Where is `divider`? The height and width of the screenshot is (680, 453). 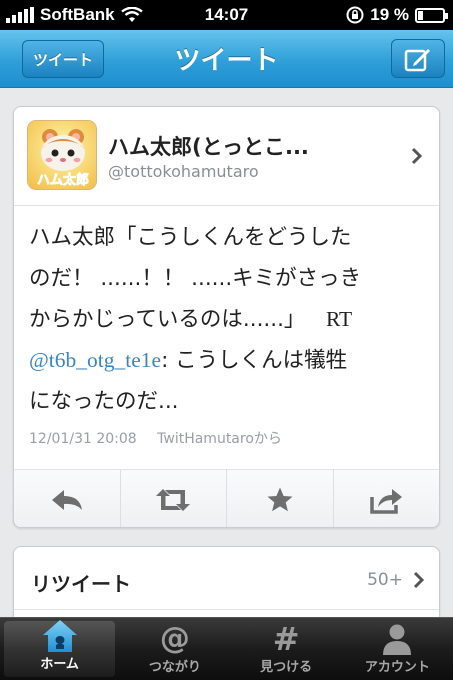
divider is located at coordinates (226, 609).